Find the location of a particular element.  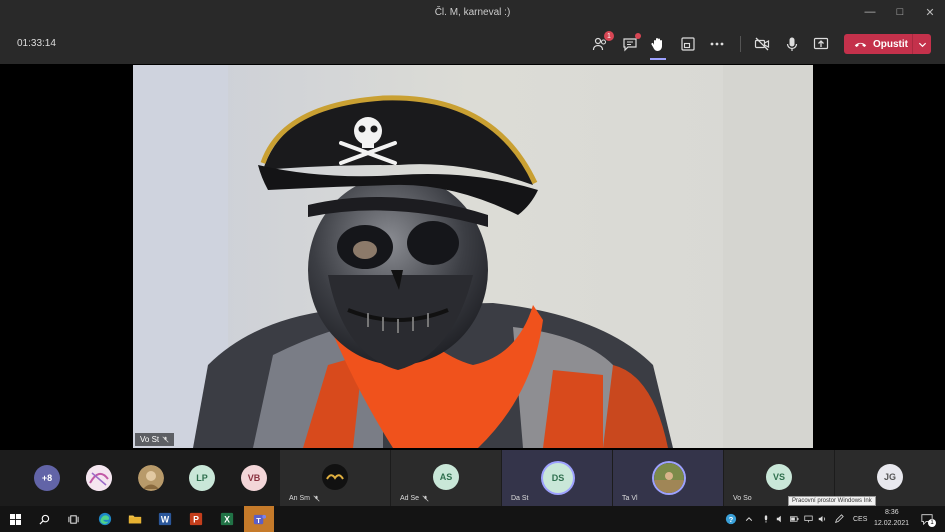

window-title: Čl. M, karneval :) is located at coordinates (472, 12).